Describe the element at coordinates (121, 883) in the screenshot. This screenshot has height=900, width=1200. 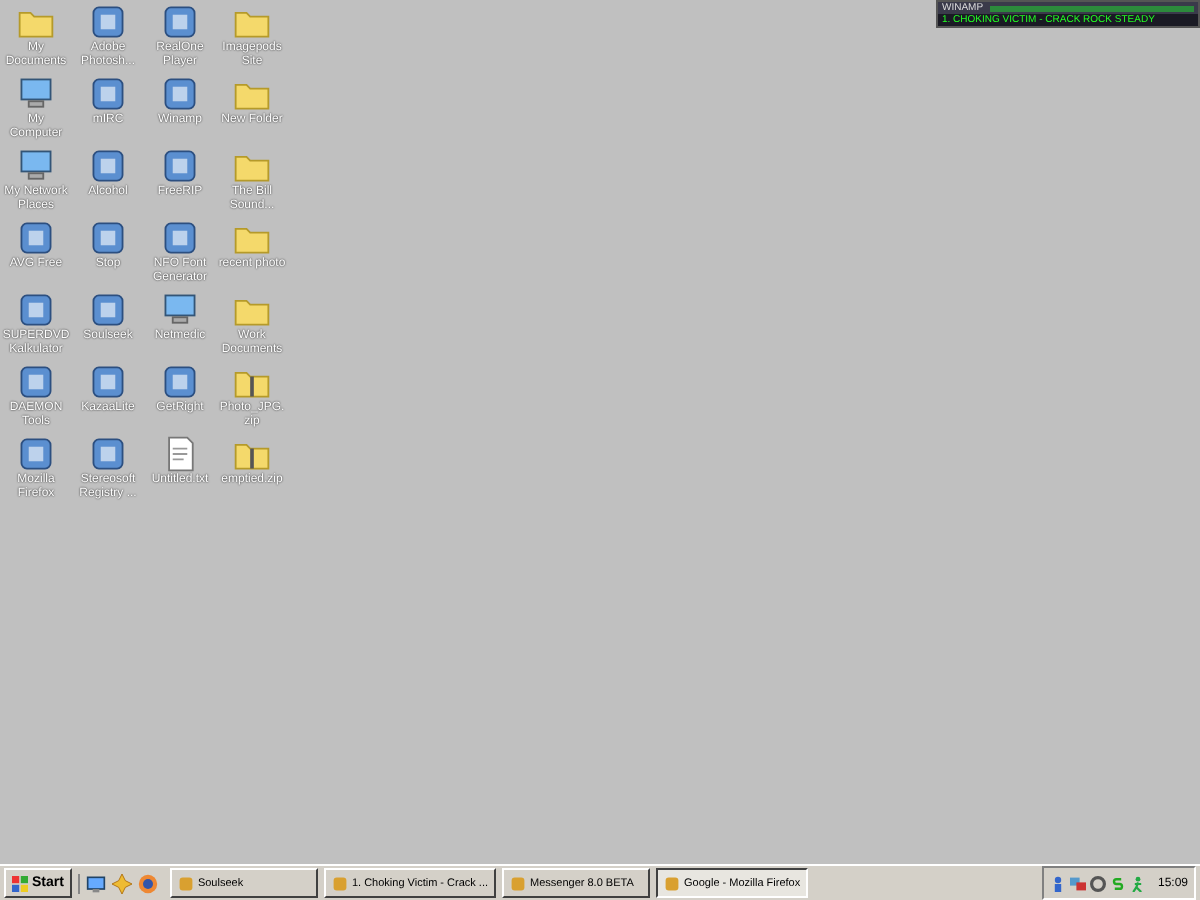
I see `star-icon` at that location.